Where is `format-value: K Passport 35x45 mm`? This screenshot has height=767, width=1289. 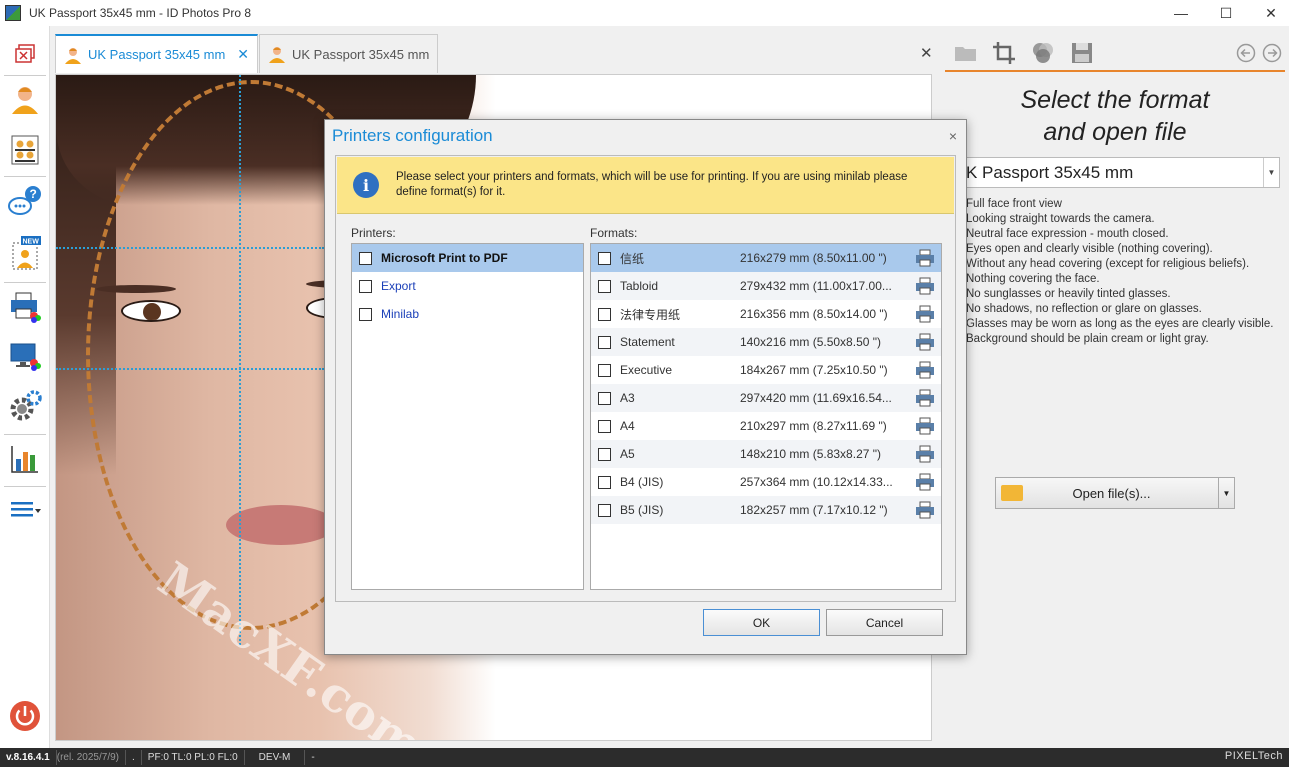
format-value: K Passport 35x45 mm is located at coordinates (1050, 172).